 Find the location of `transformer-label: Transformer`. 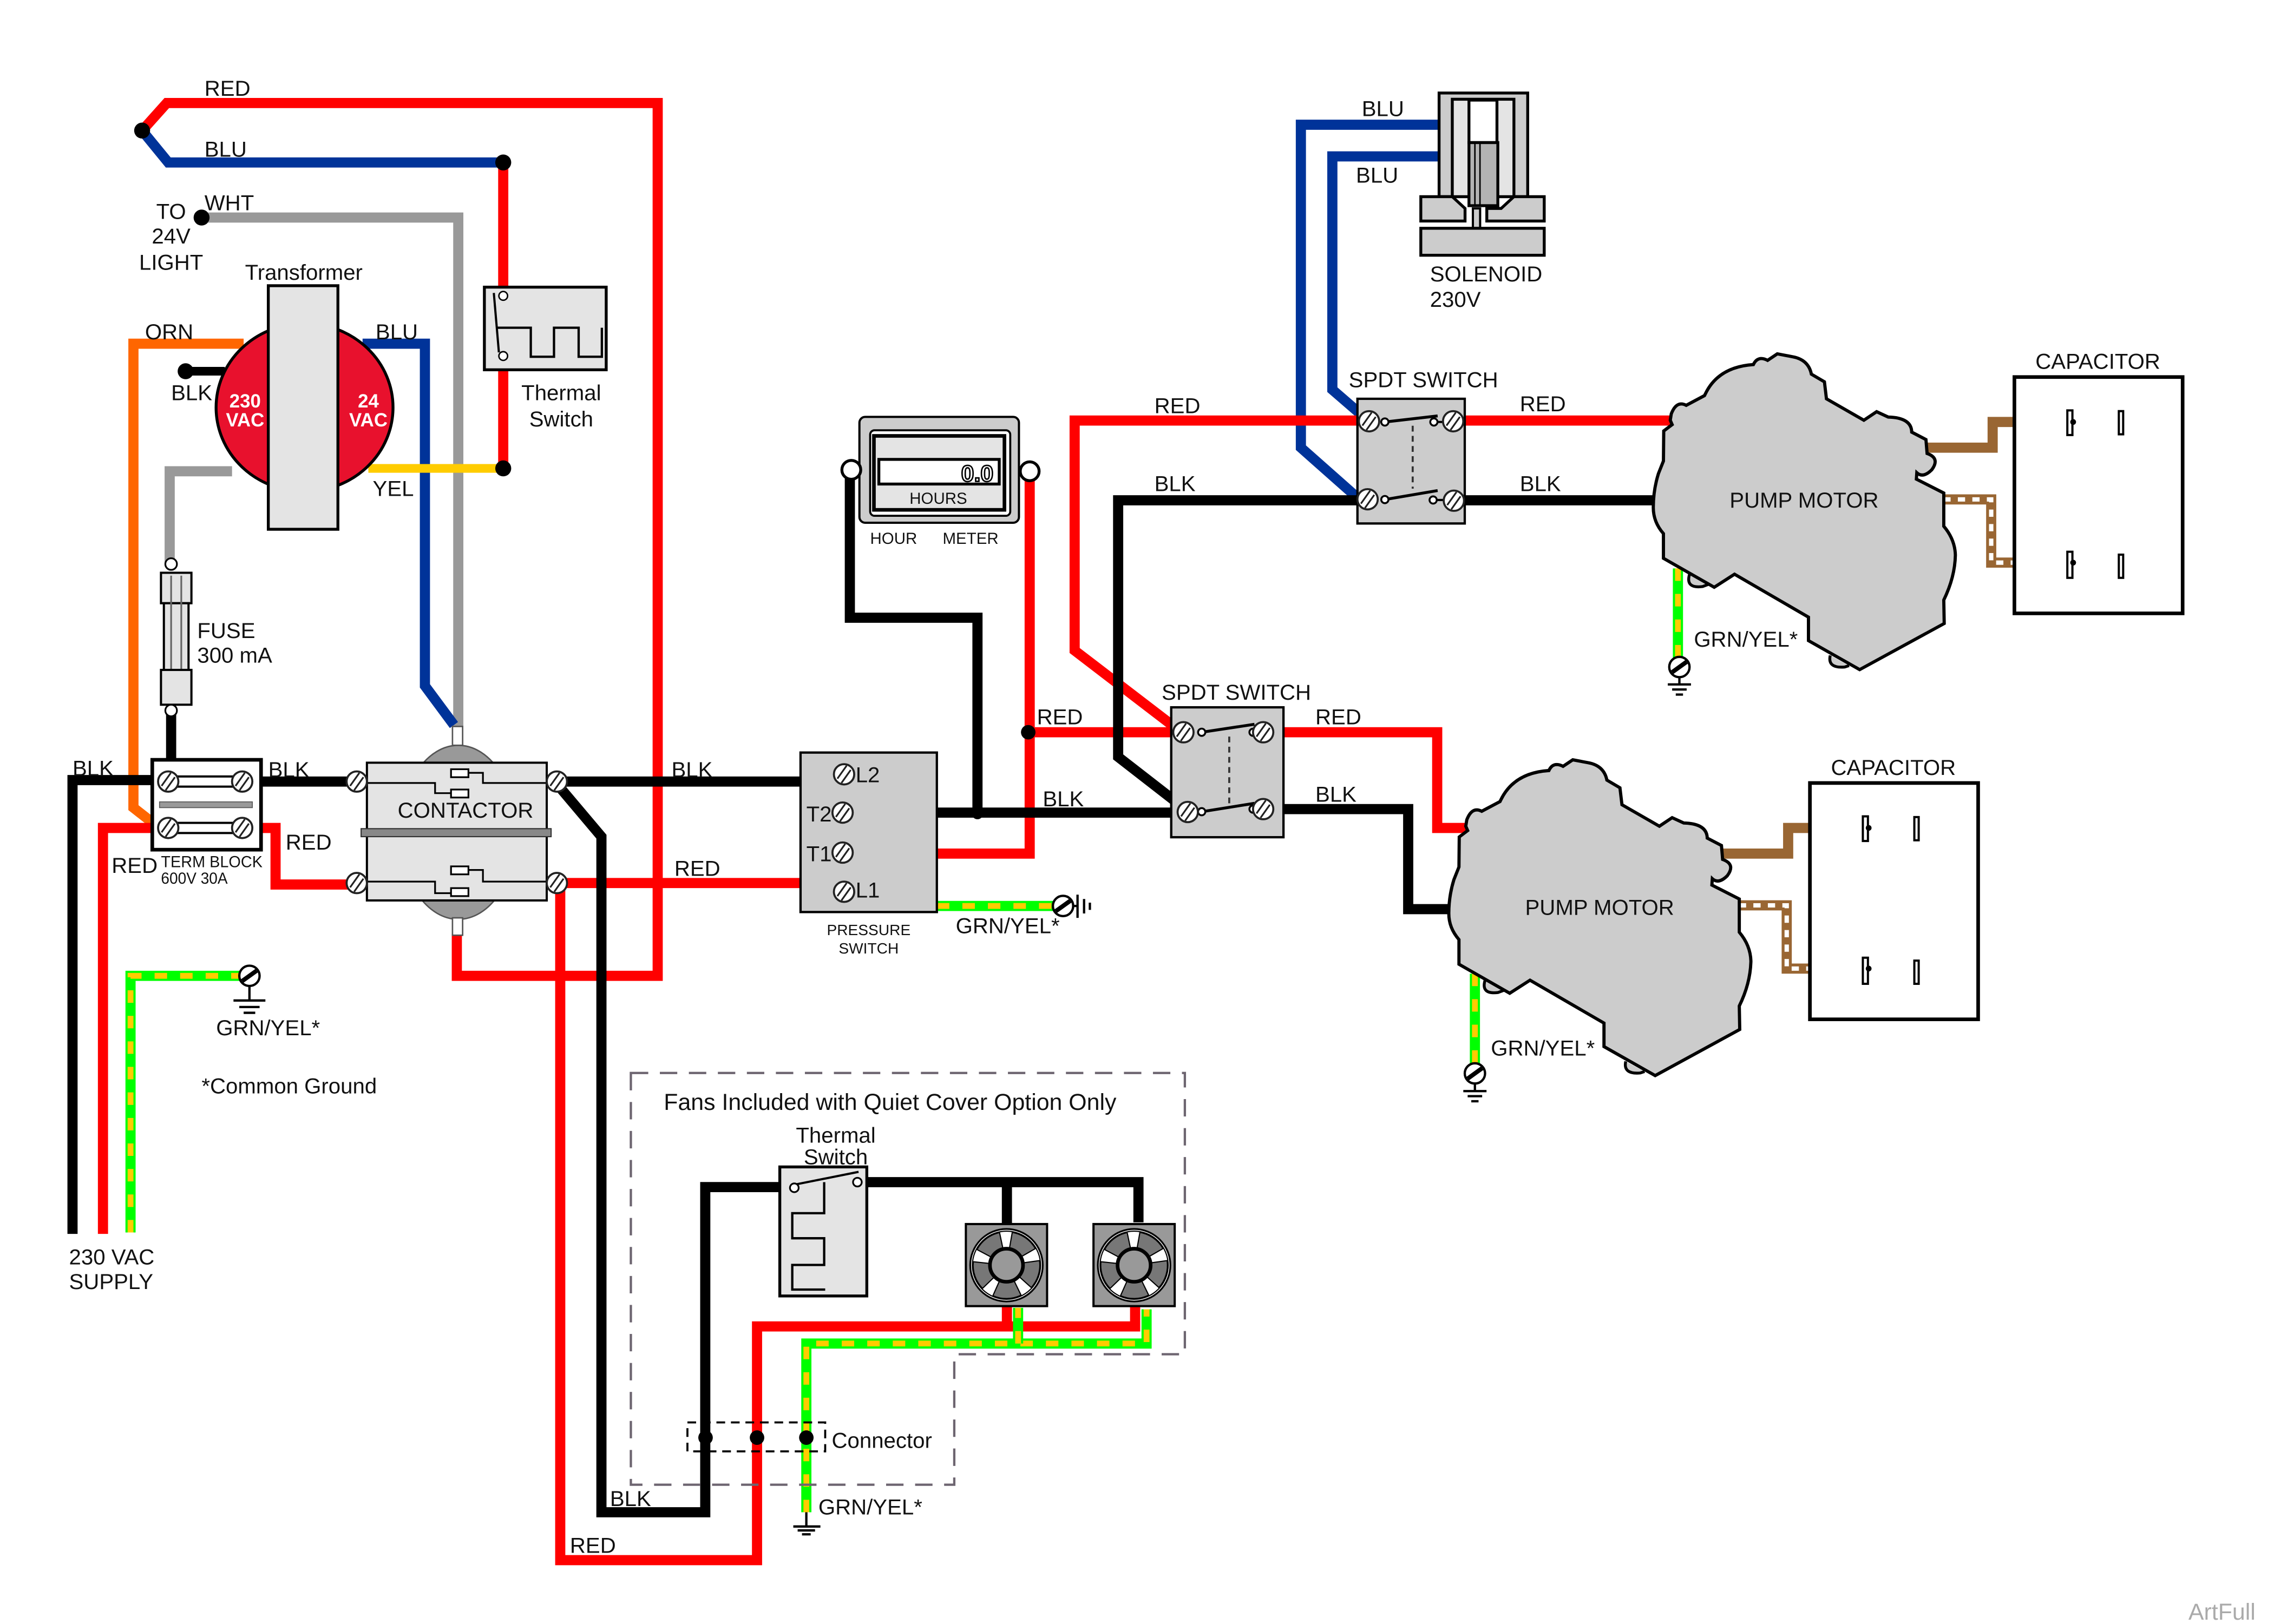

transformer-label: Transformer is located at coordinates (304, 272).